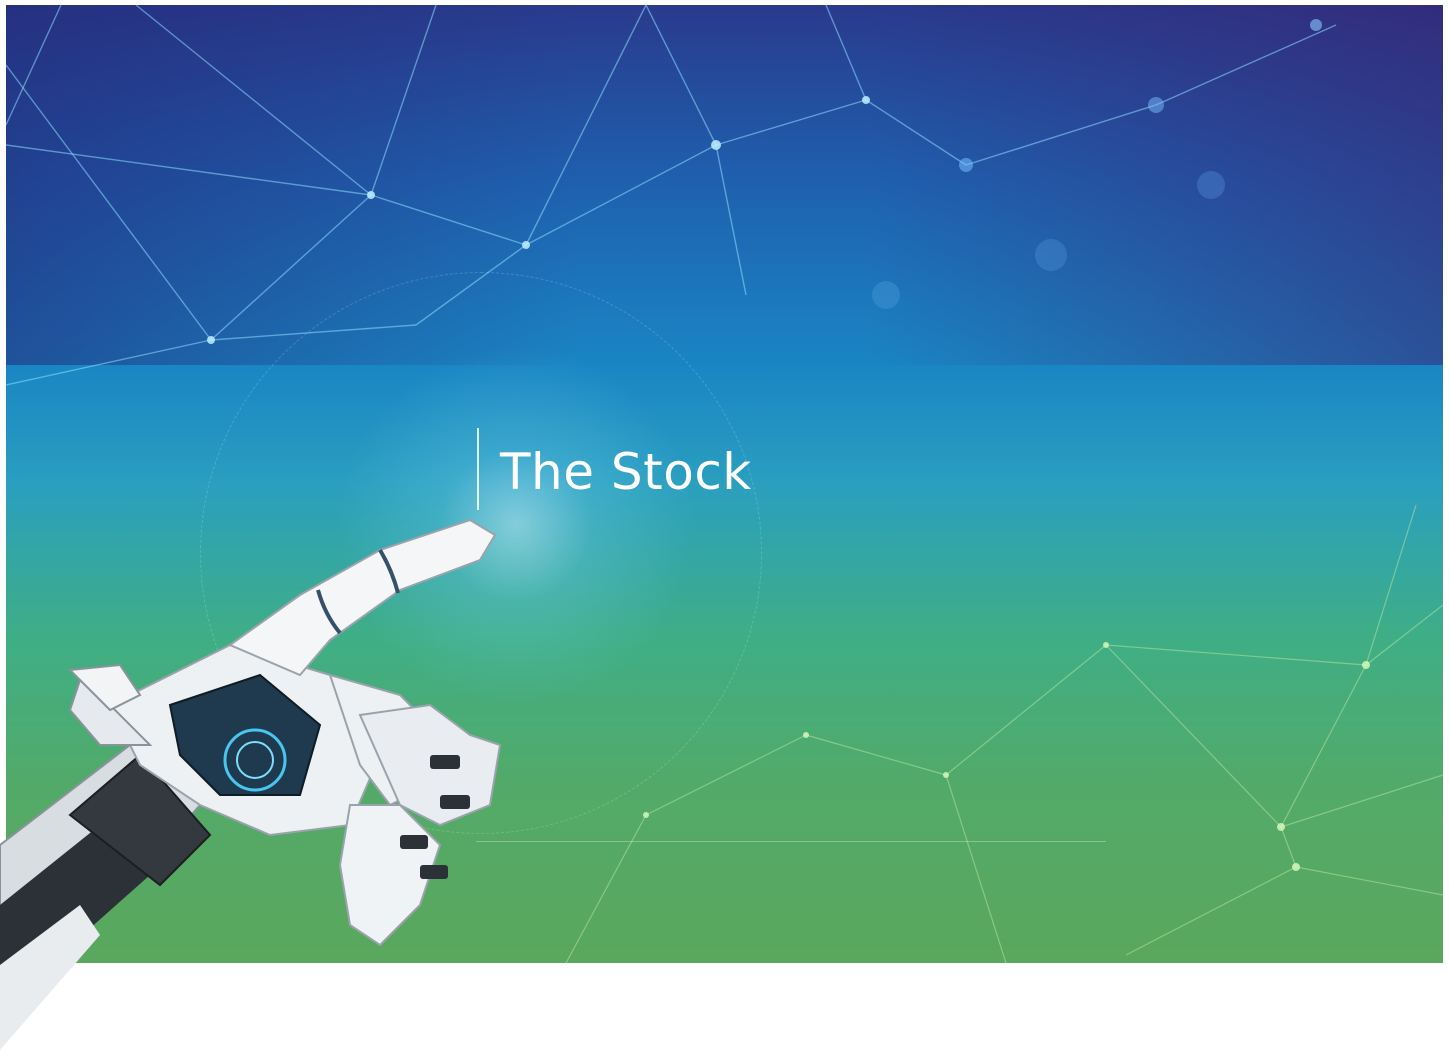 This screenshot has height=1050, width=1449. What do you see at coordinates (626, 472) in the screenshot?
I see `slide-title: The Stock` at bounding box center [626, 472].